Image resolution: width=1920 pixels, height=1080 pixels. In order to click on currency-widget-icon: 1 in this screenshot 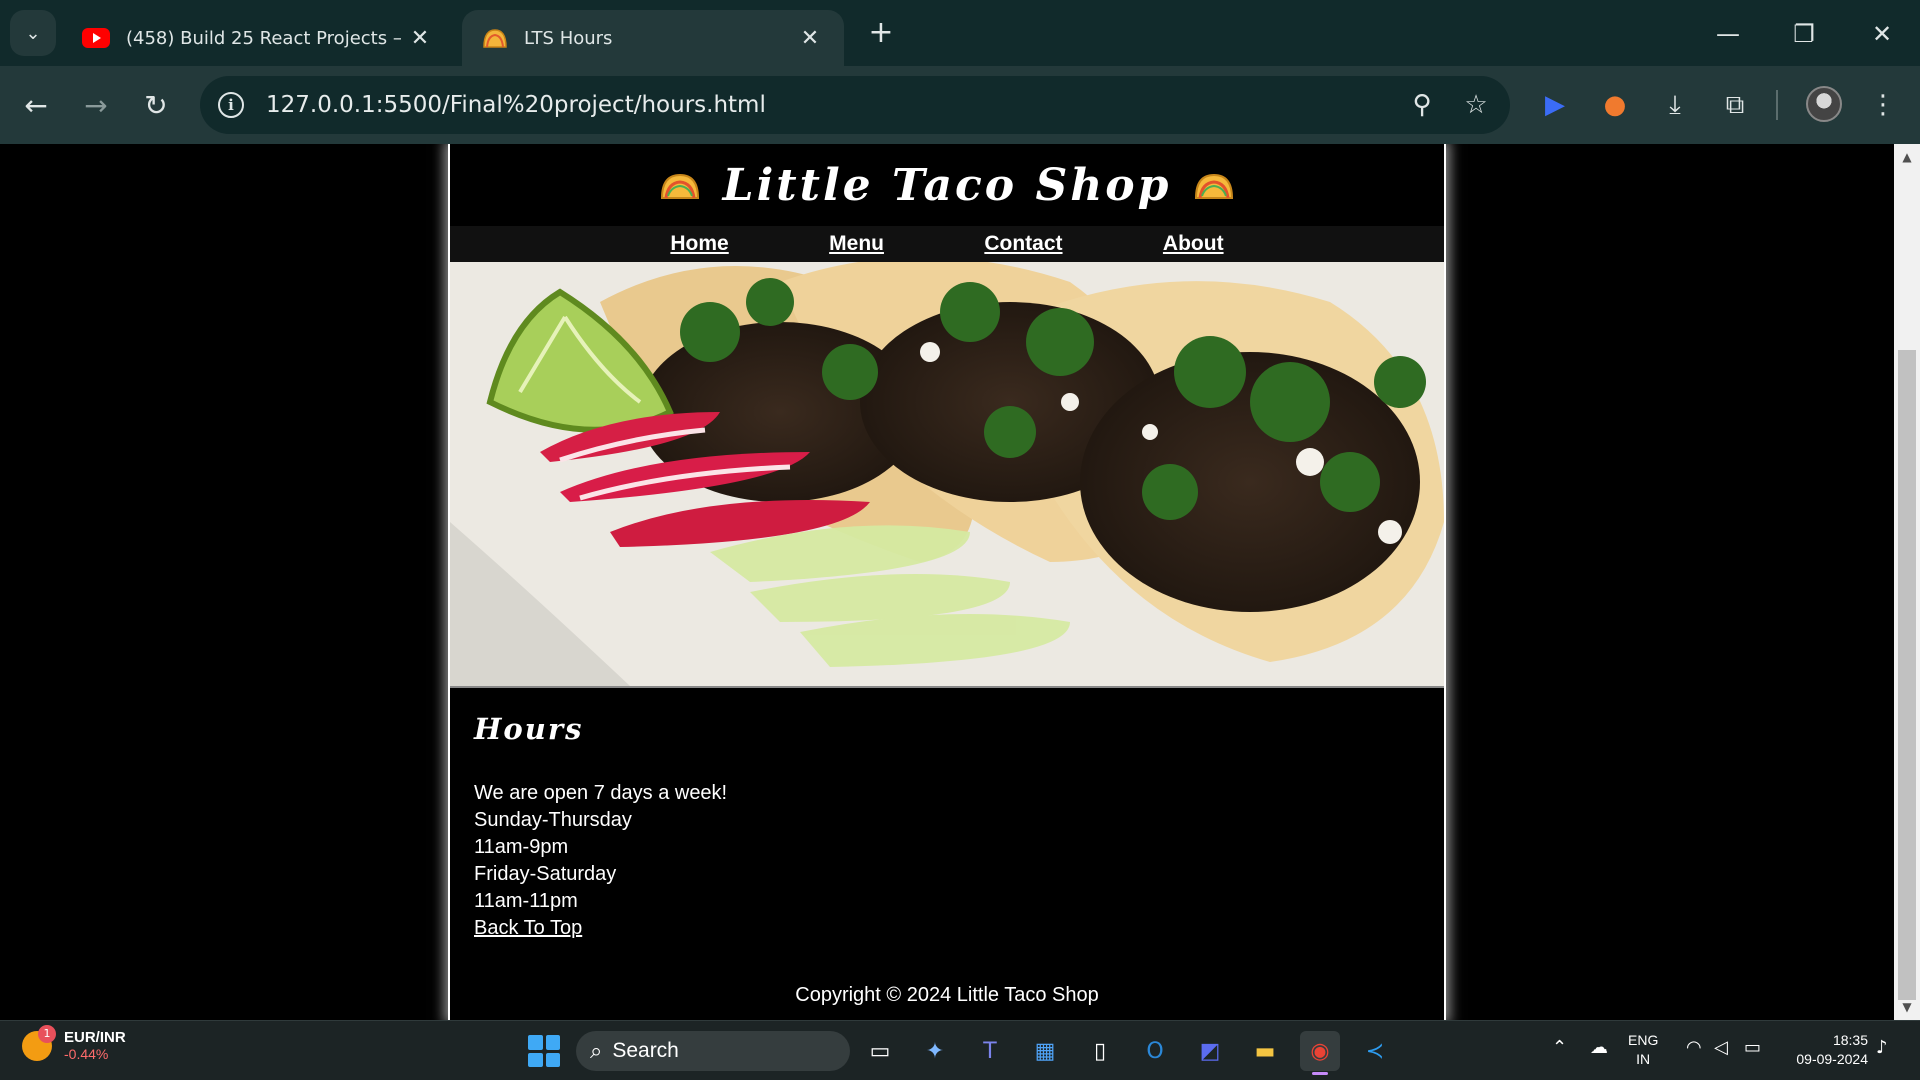, I will do `click(39, 1042)`.